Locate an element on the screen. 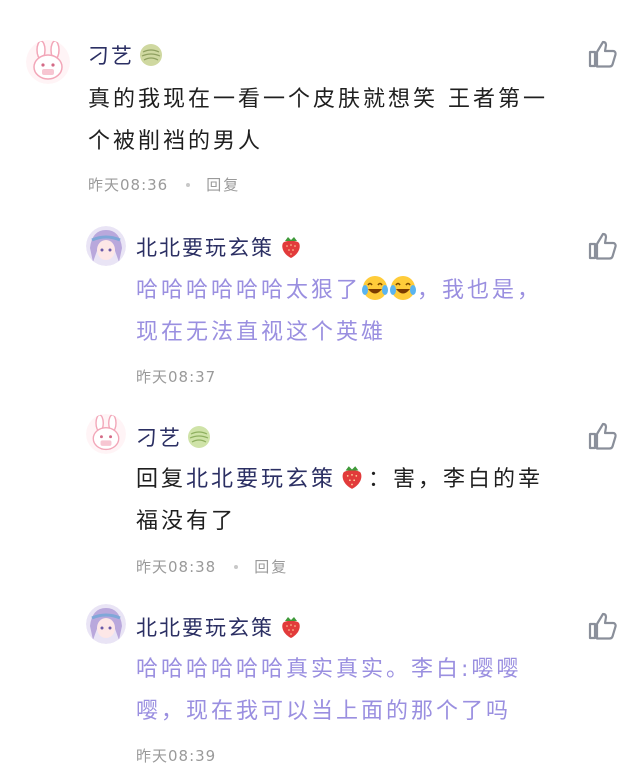 This screenshot has width=640, height=771. comment-text: 哈哈哈哈哈哈真实真实。李白:嘤嘤 嘤，现在我可以当上面的那个了吗 is located at coordinates (328, 691).